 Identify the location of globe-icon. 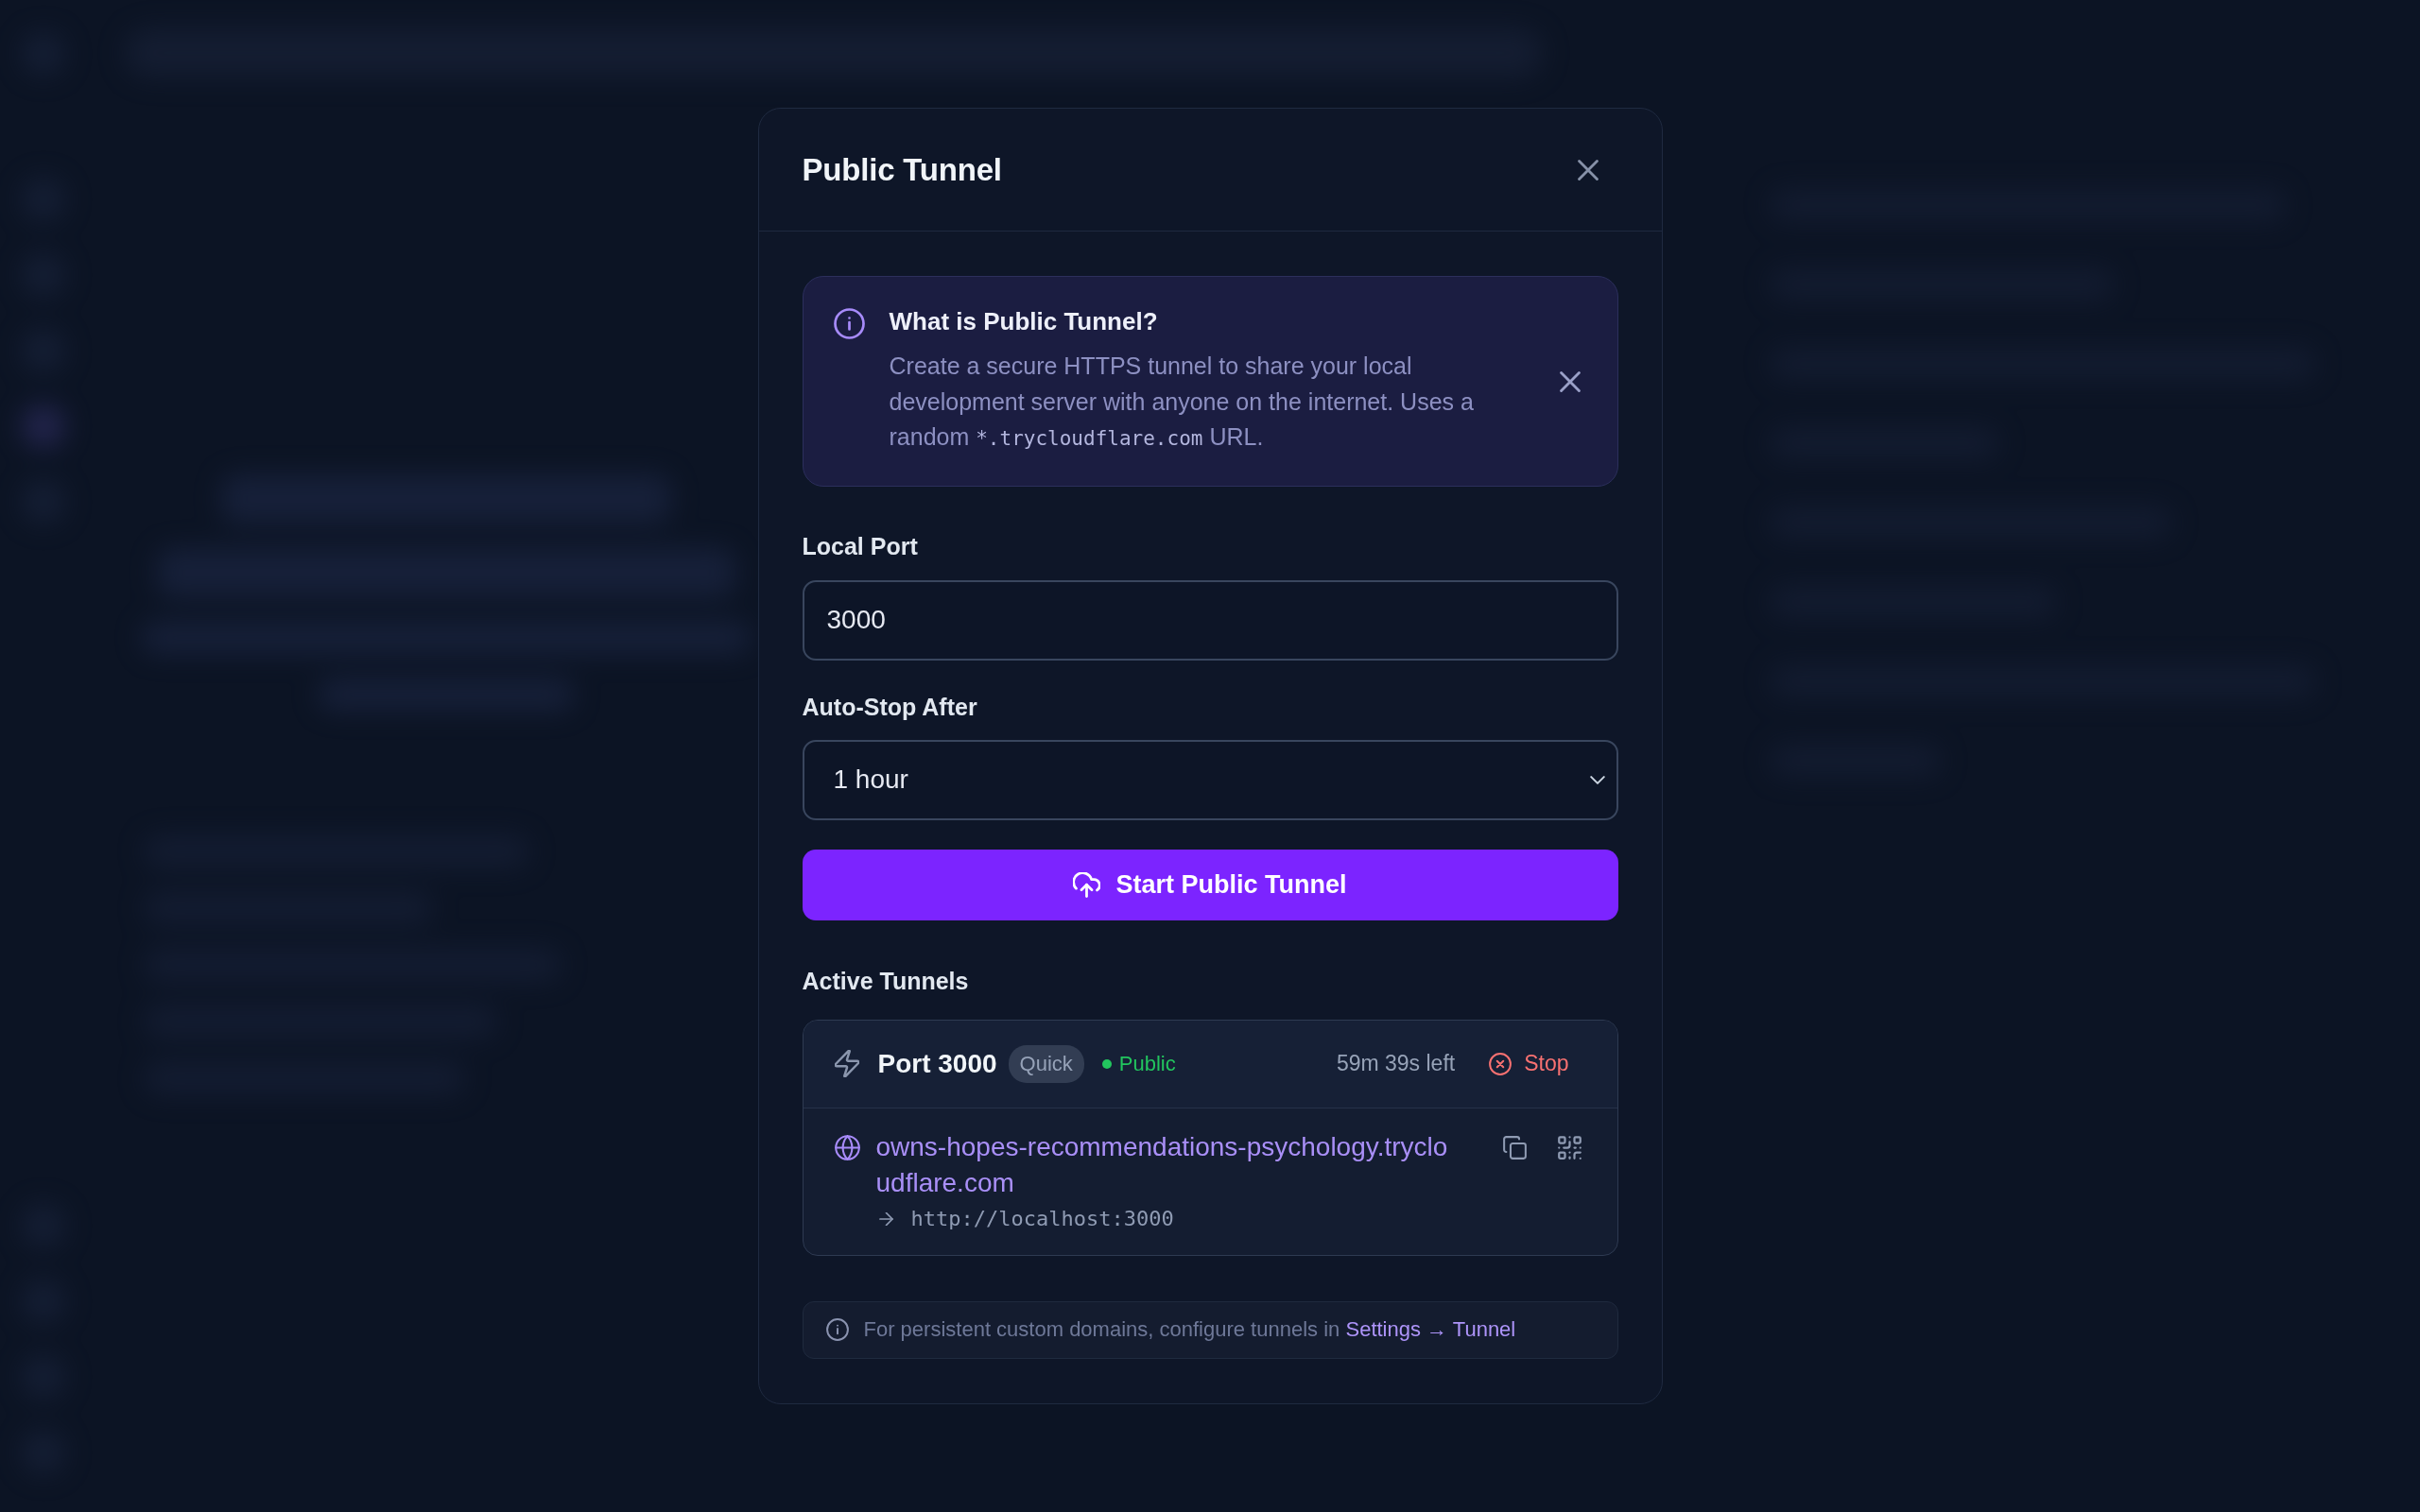
(847, 1147).